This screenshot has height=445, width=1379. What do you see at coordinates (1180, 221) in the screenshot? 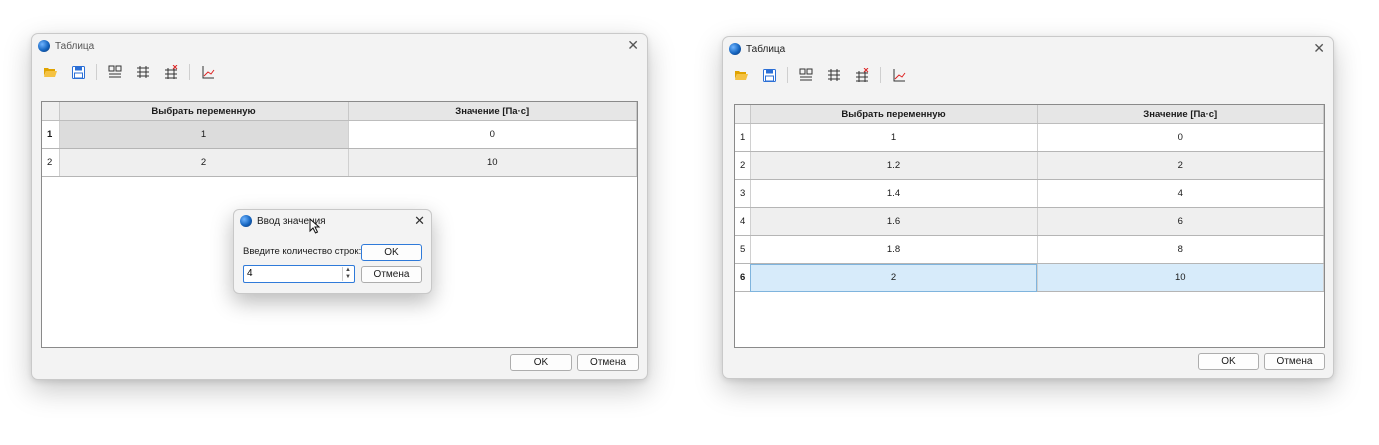
I see `value-cell: 6` at bounding box center [1180, 221].